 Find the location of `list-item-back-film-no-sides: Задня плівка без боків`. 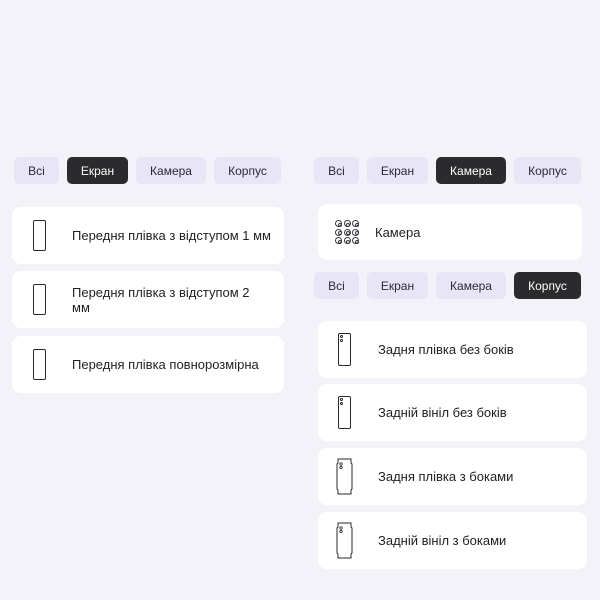

list-item-back-film-no-sides: Задня плівка без боків is located at coordinates (452, 349).